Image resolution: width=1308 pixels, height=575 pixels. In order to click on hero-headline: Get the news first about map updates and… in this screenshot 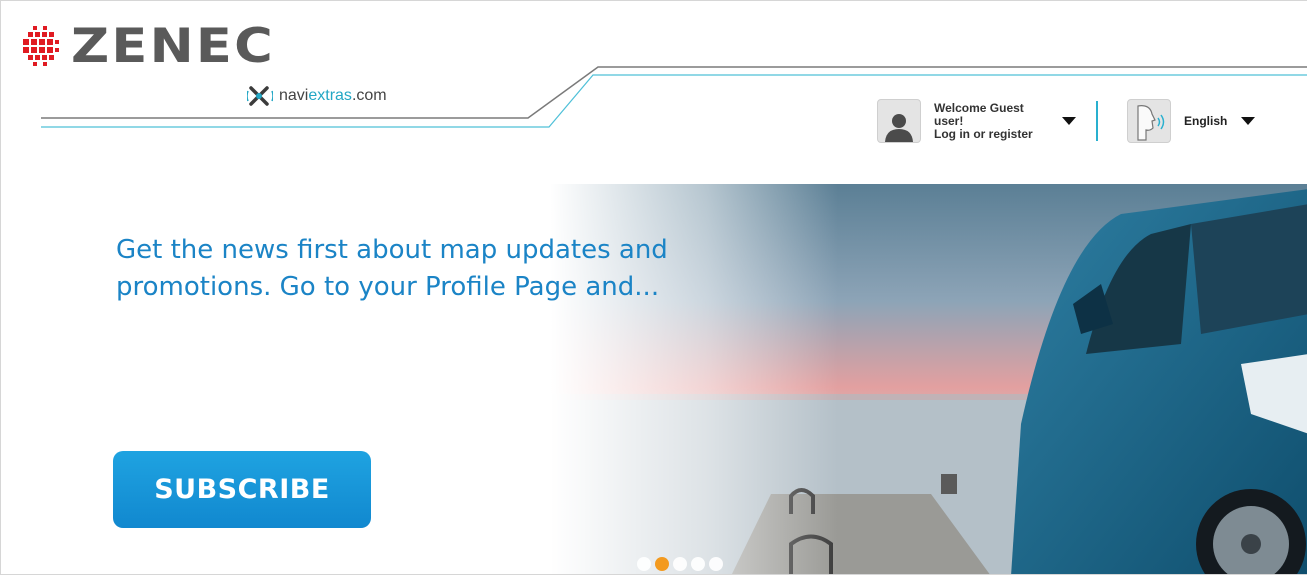, I will do `click(392, 268)`.